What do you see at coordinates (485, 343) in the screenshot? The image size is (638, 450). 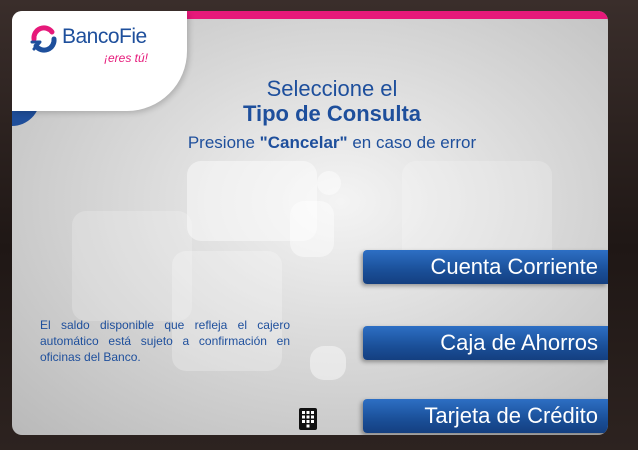 I see `option-caja-de-ahorros-button: Caja de Ahorros` at bounding box center [485, 343].